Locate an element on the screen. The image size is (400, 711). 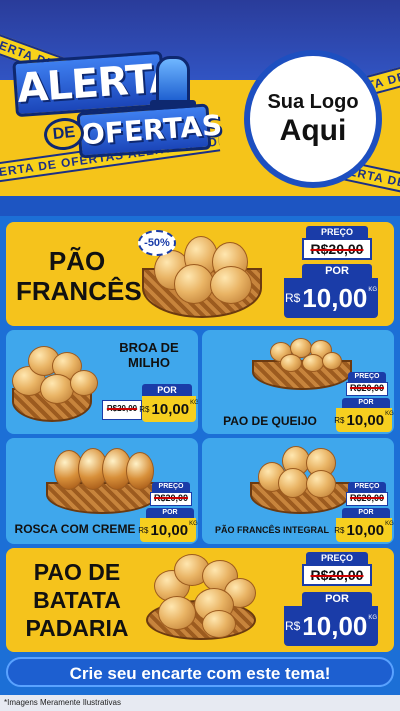
product-name: PÃO FRANCÊS is located at coordinates (79, 276).